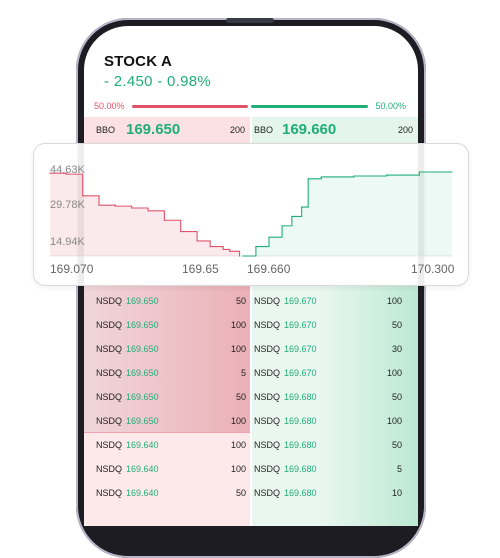 The height and width of the screenshot is (558, 500). I want to click on bbo-bid-size: 200, so click(238, 130).